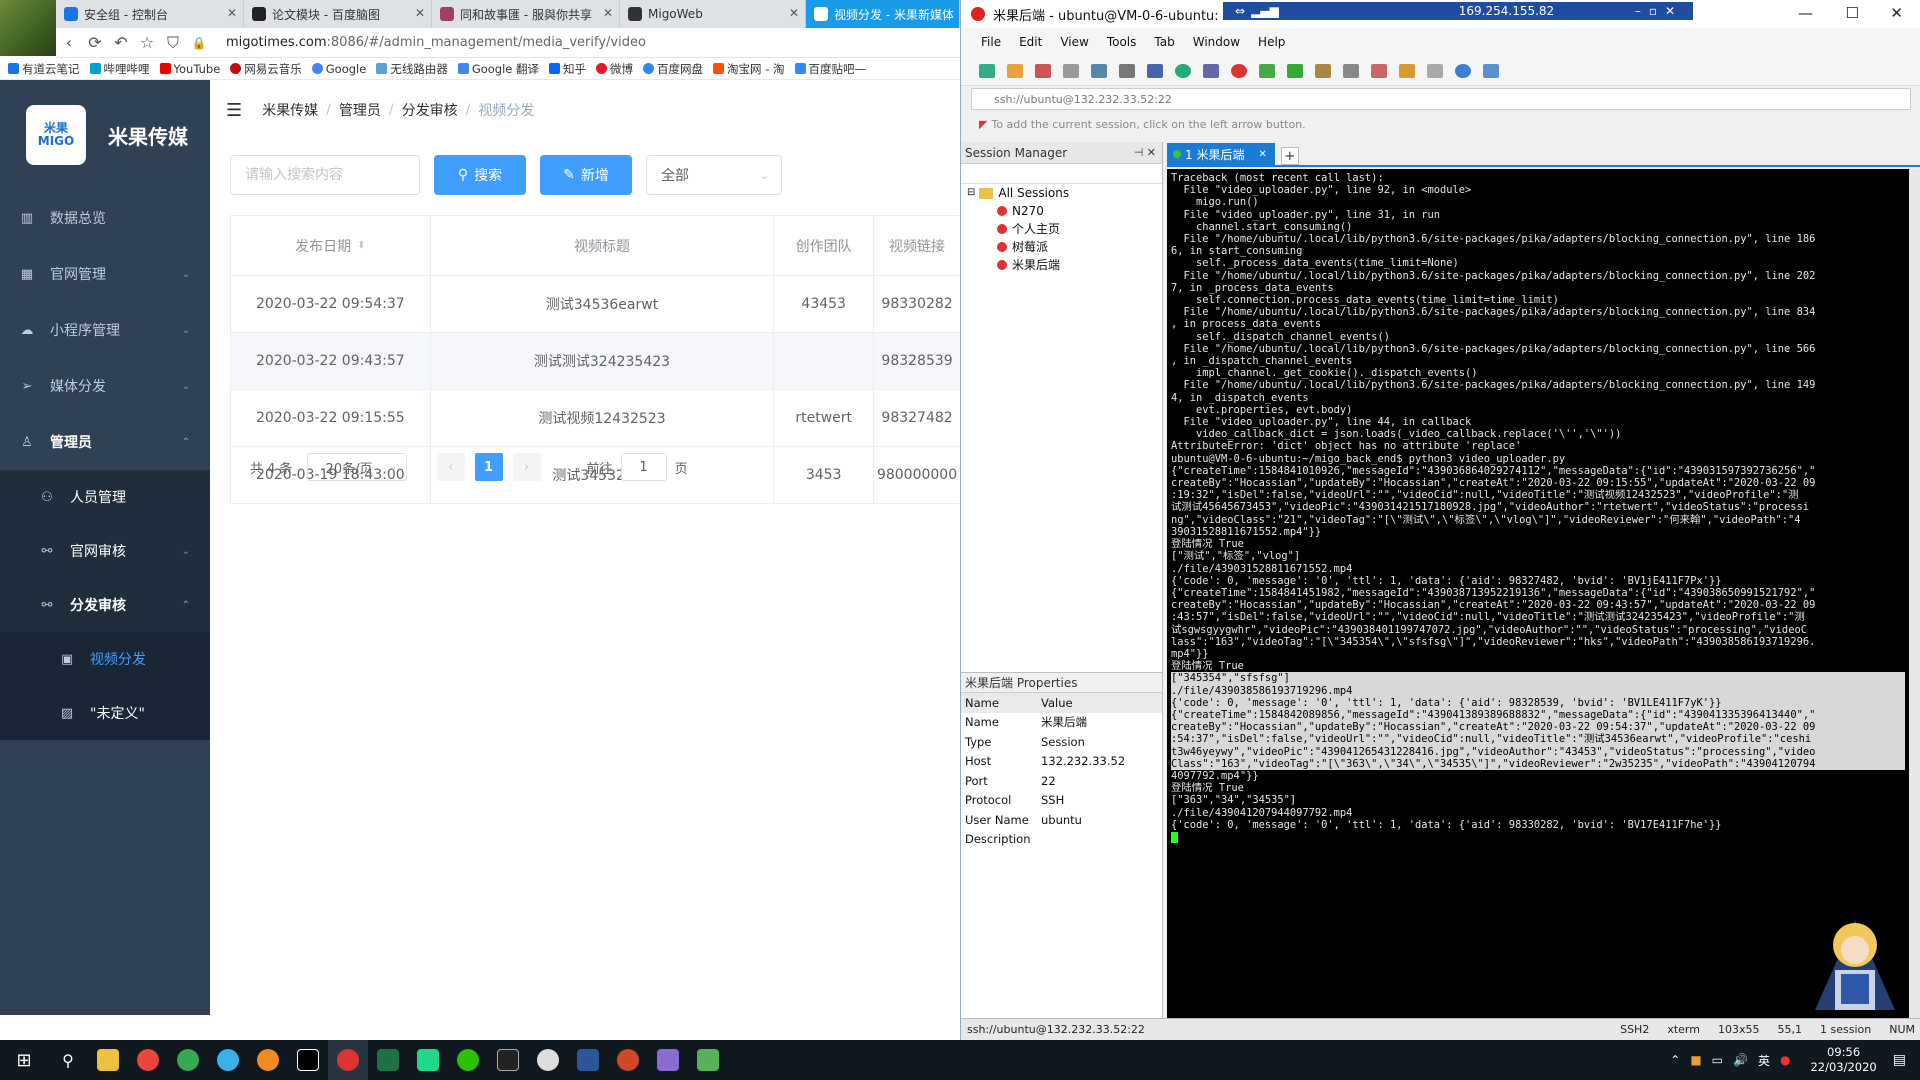  I want to click on reload-icon: ⟳, so click(95, 42).